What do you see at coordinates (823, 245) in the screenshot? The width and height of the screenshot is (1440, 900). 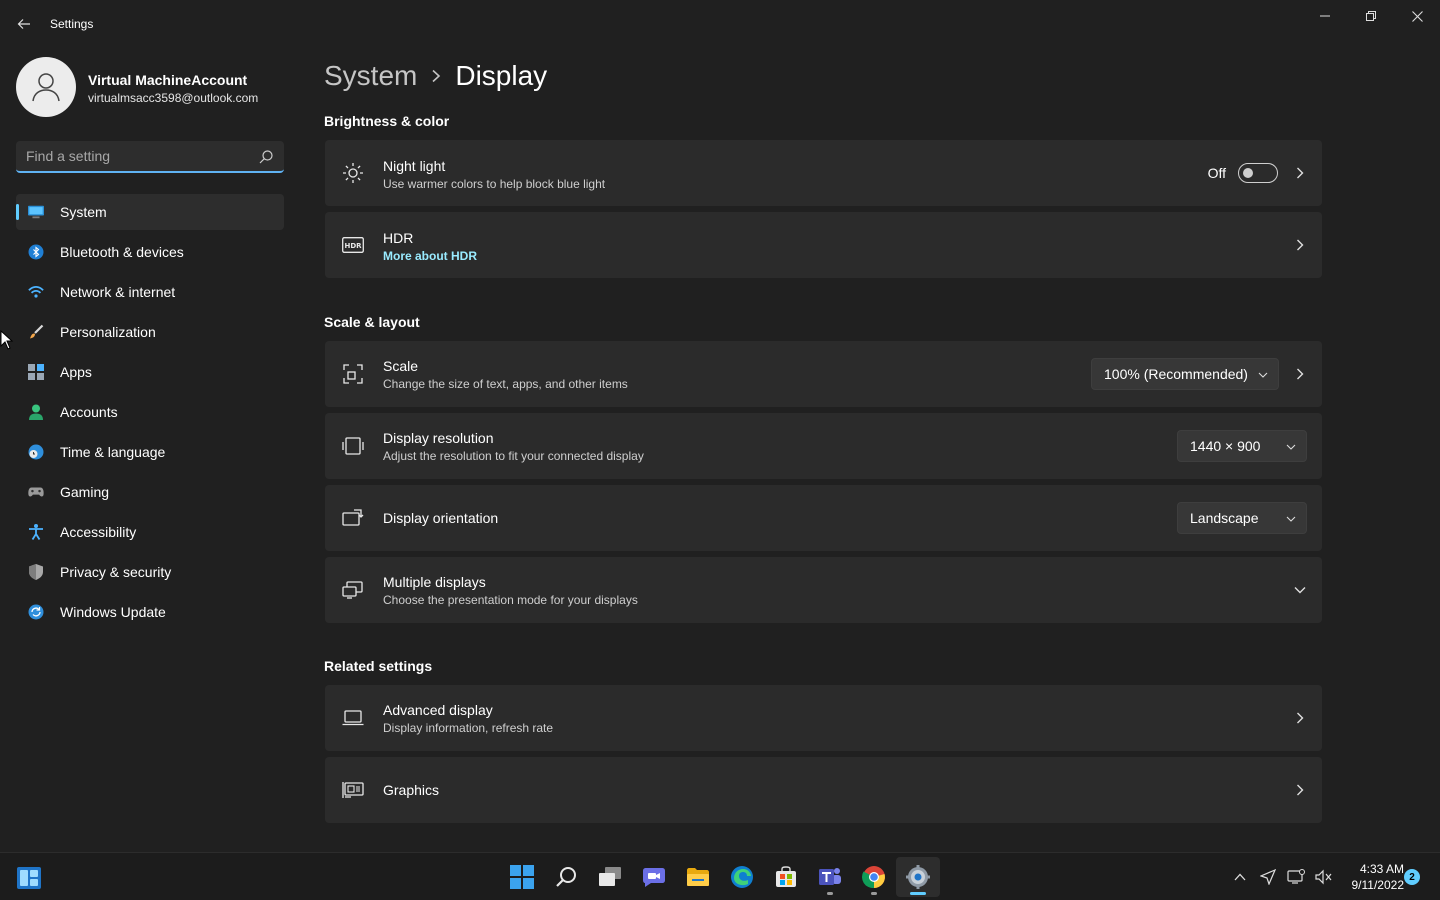 I see `hdr-card: HDR HDR More about HDR` at bounding box center [823, 245].